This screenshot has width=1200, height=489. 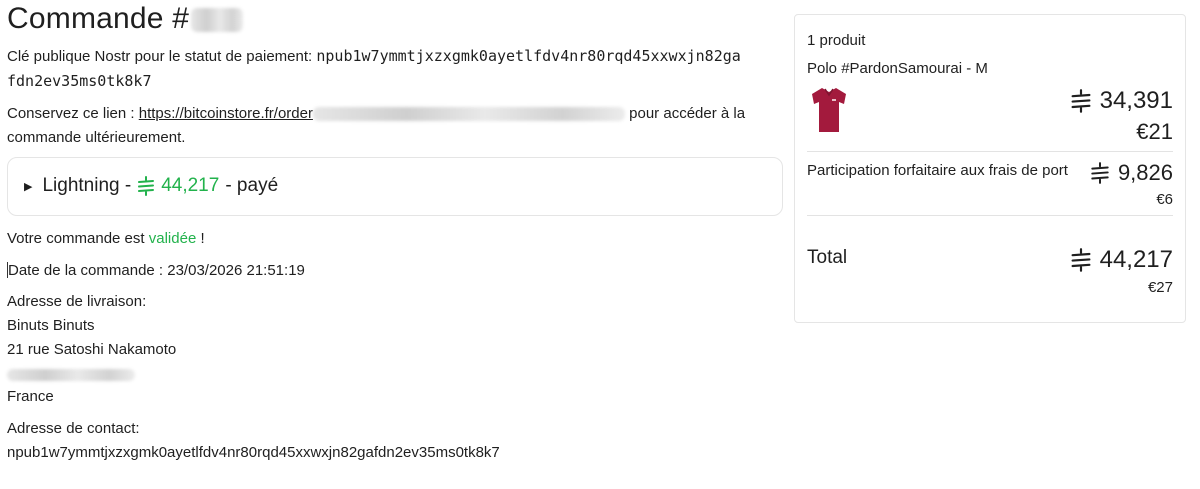 What do you see at coordinates (468, 114) in the screenshot?
I see `order-link-redacted` at bounding box center [468, 114].